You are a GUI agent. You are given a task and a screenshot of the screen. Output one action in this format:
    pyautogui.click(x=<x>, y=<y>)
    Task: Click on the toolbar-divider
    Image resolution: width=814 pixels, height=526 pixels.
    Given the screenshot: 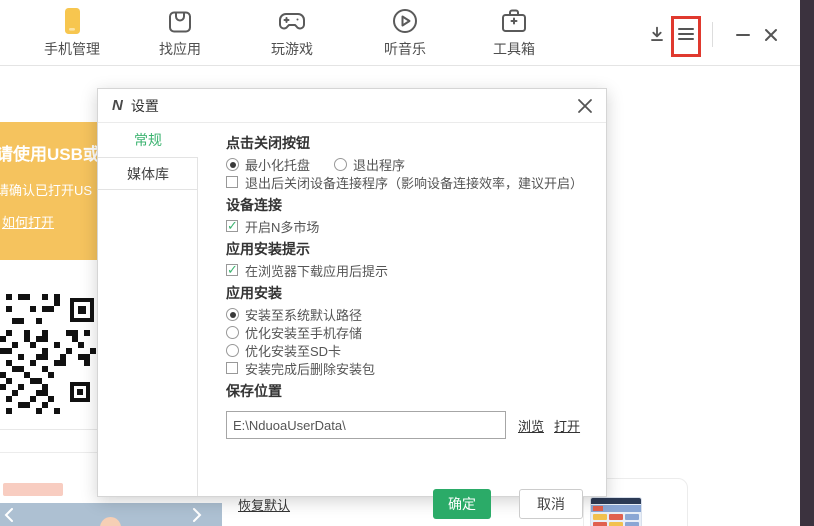 What is the action you would take?
    pyautogui.click(x=712, y=34)
    